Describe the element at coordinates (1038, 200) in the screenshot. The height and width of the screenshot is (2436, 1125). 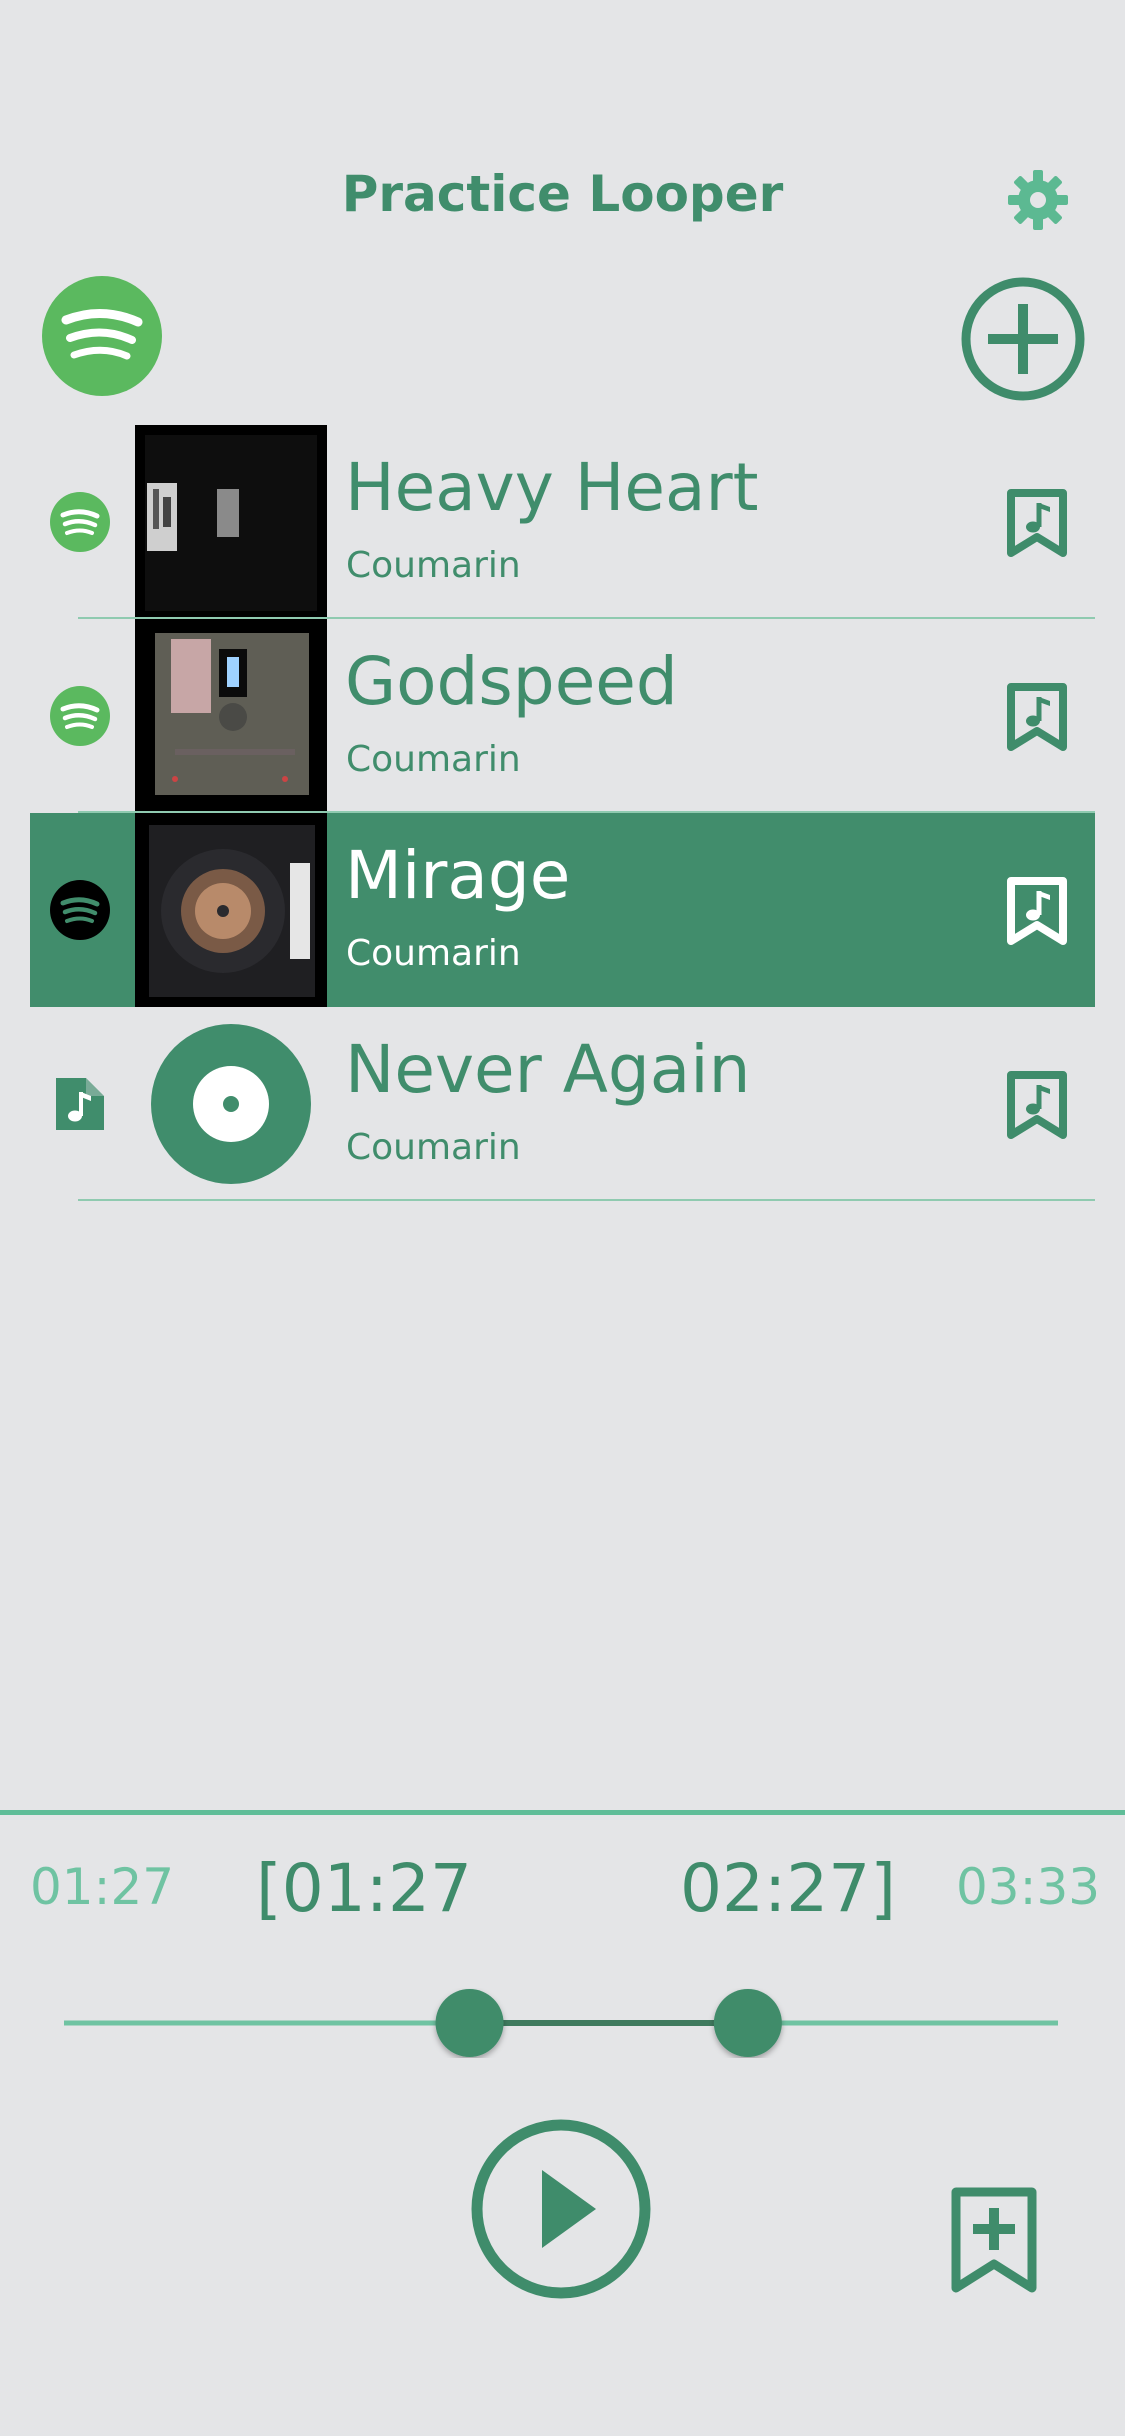
I see `gear-icon` at that location.